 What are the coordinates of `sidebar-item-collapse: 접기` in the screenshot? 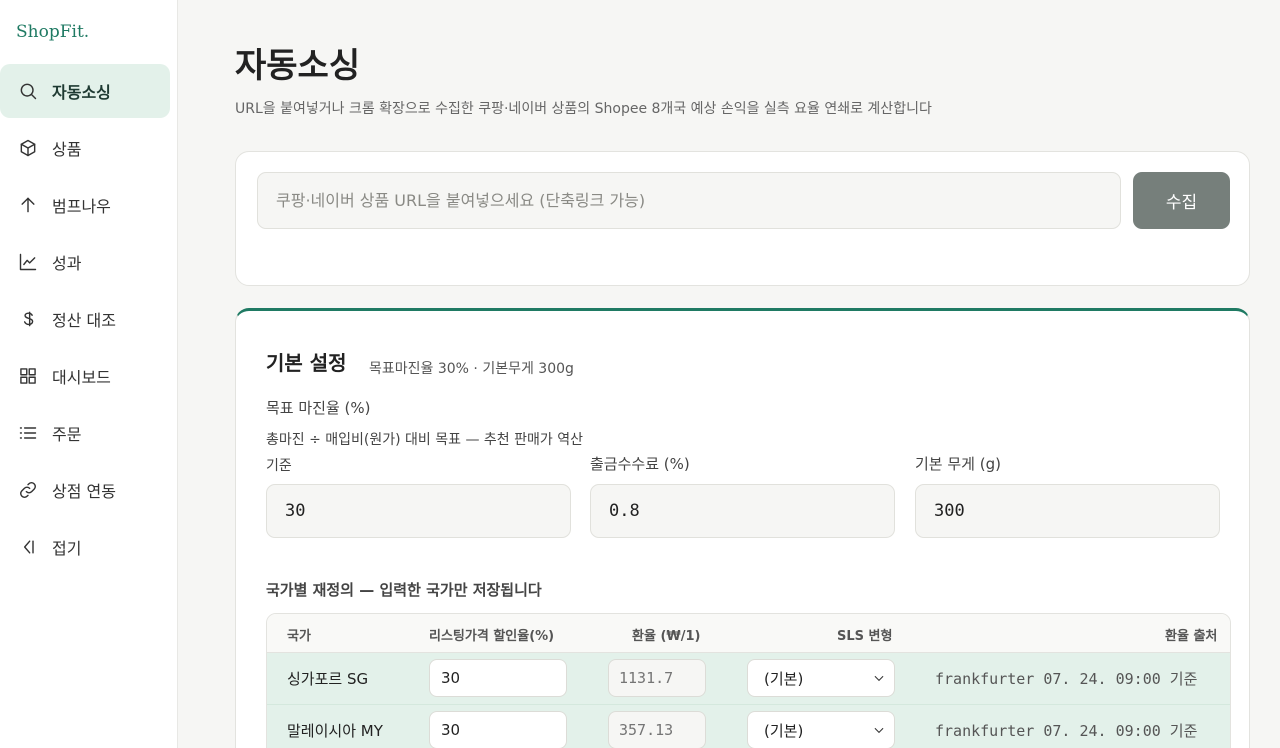 It's located at (85, 547).